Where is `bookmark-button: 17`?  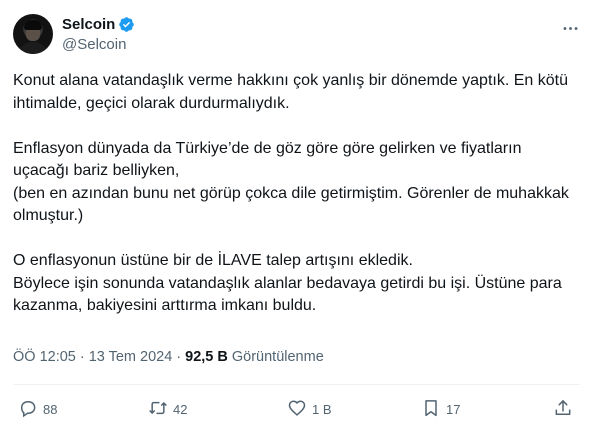
bookmark-button: 17 is located at coordinates (440, 409).